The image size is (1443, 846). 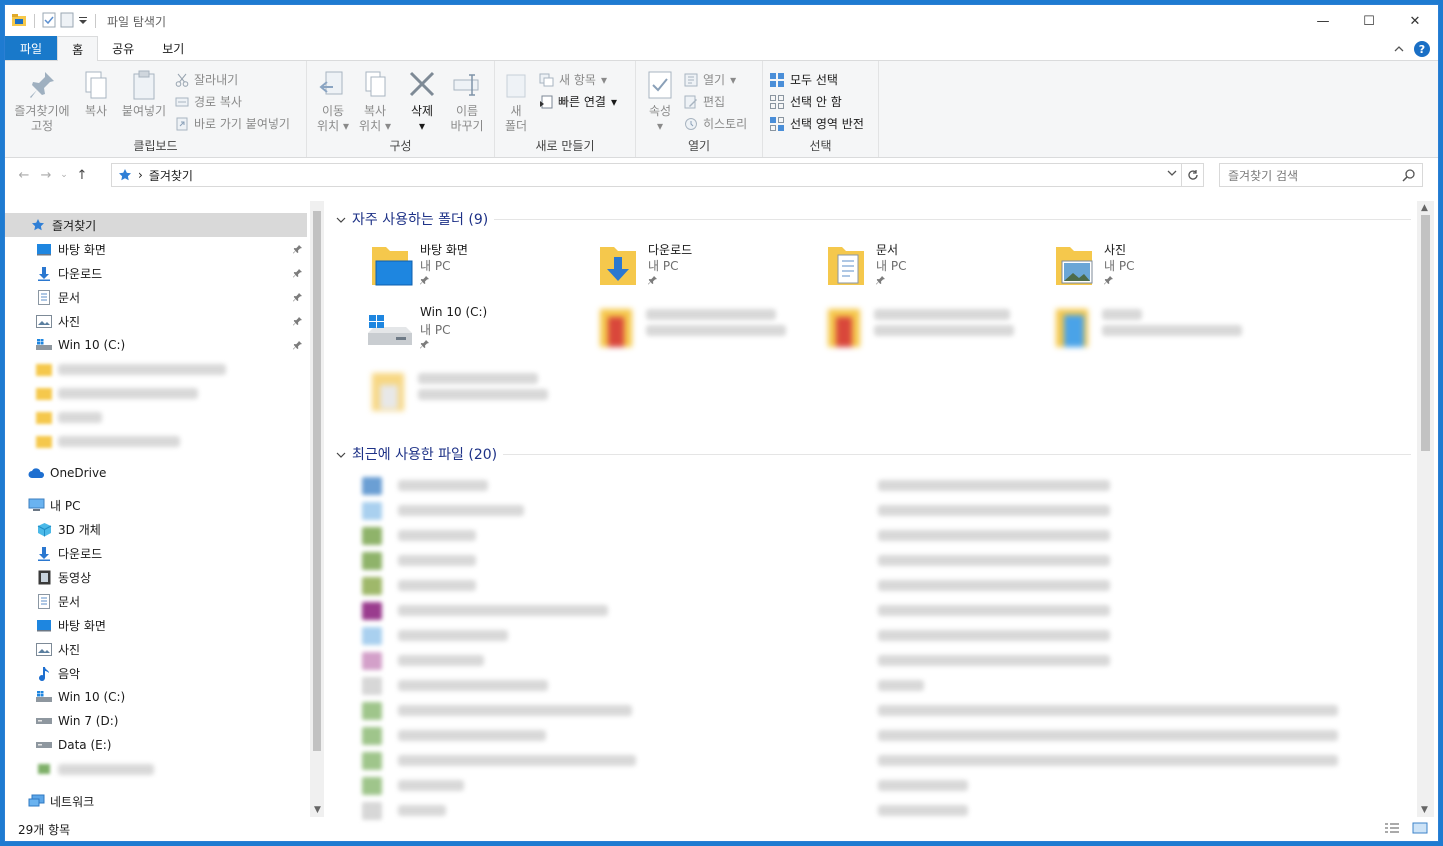 I want to click on nav-scroll-thumb, so click(x=317, y=481).